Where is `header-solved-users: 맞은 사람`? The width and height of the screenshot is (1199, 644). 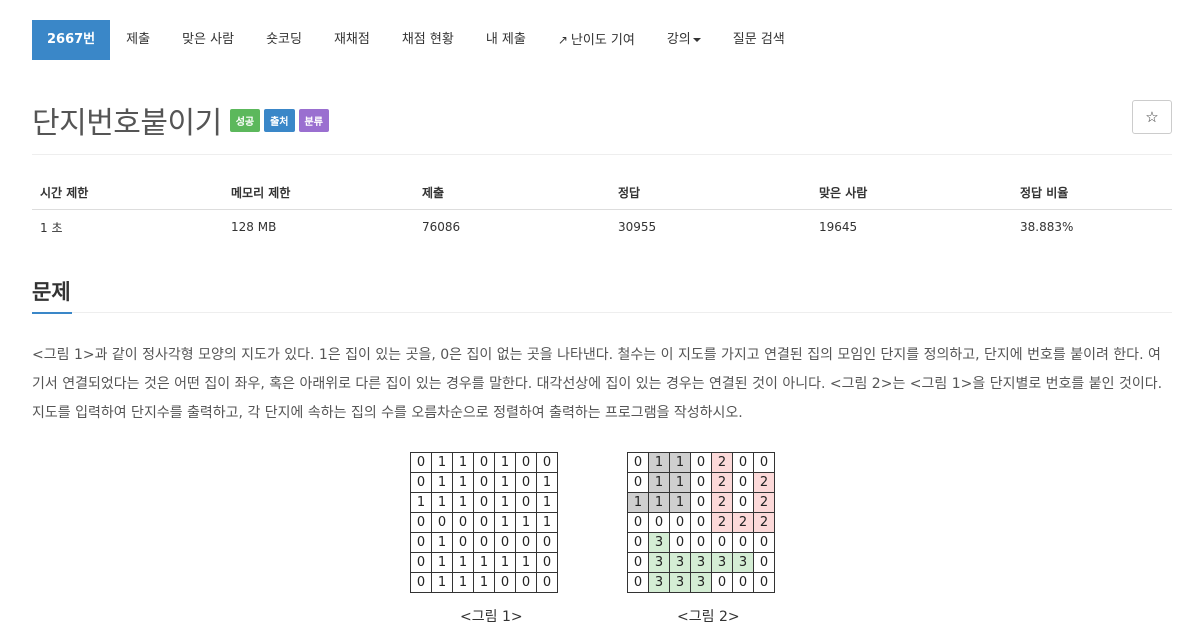 header-solved-users: 맞은 사람 is located at coordinates (911, 192).